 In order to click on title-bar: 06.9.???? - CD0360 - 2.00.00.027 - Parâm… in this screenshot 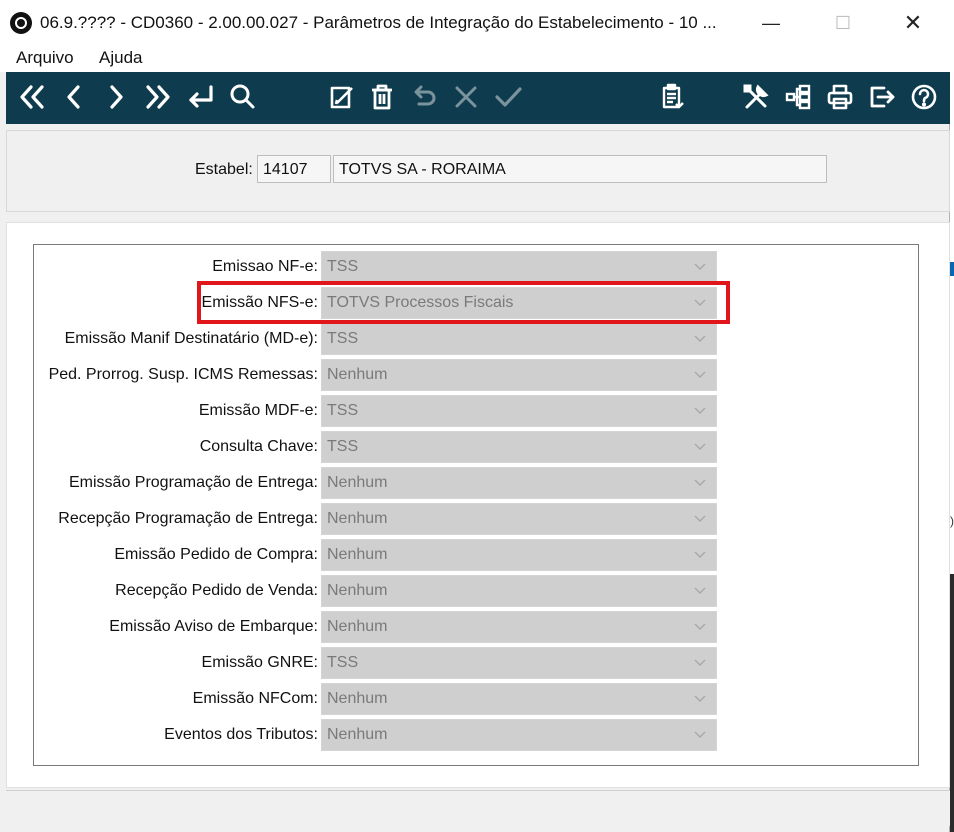, I will do `click(475, 22)`.